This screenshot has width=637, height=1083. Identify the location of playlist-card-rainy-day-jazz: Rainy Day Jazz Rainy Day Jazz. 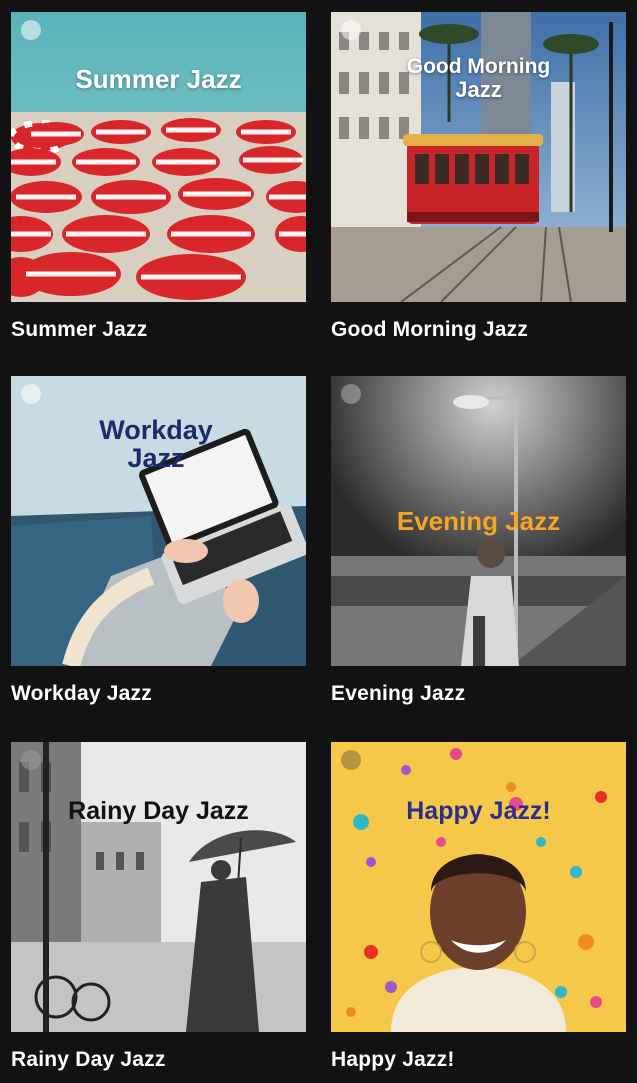
(158, 906).